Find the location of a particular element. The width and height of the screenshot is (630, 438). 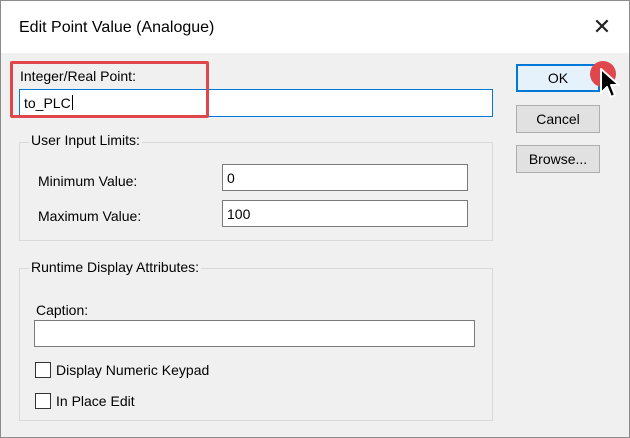

maximum-value-input: 100 is located at coordinates (345, 213).